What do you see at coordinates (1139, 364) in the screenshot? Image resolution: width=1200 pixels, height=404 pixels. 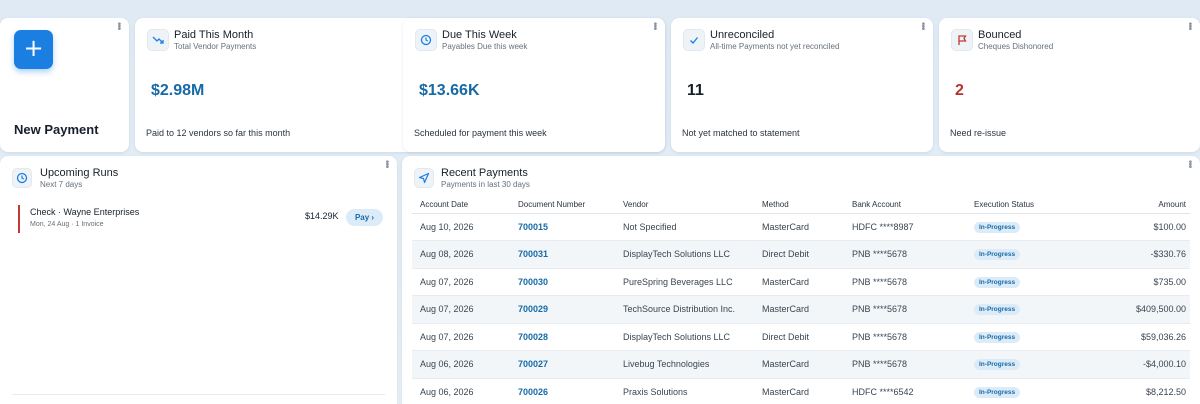 I see `amount-cell: -$4,000.10` at bounding box center [1139, 364].